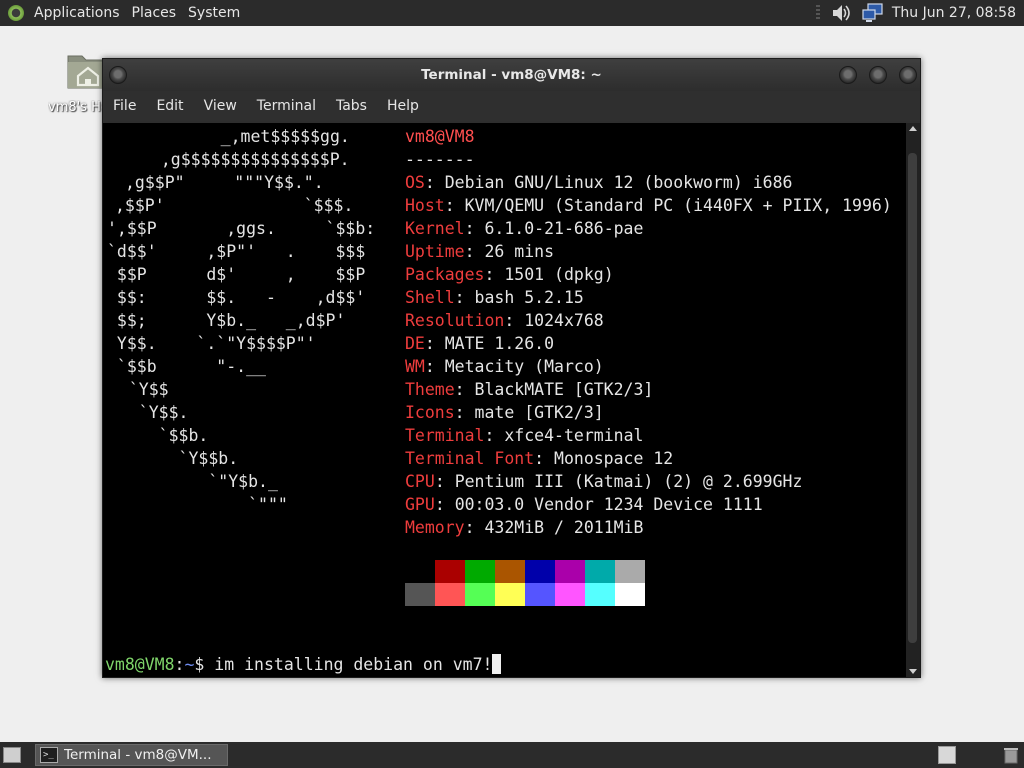 The height and width of the screenshot is (768, 1024). What do you see at coordinates (529, 297) in the screenshot?
I see `field-value: bash 5.2.15` at bounding box center [529, 297].